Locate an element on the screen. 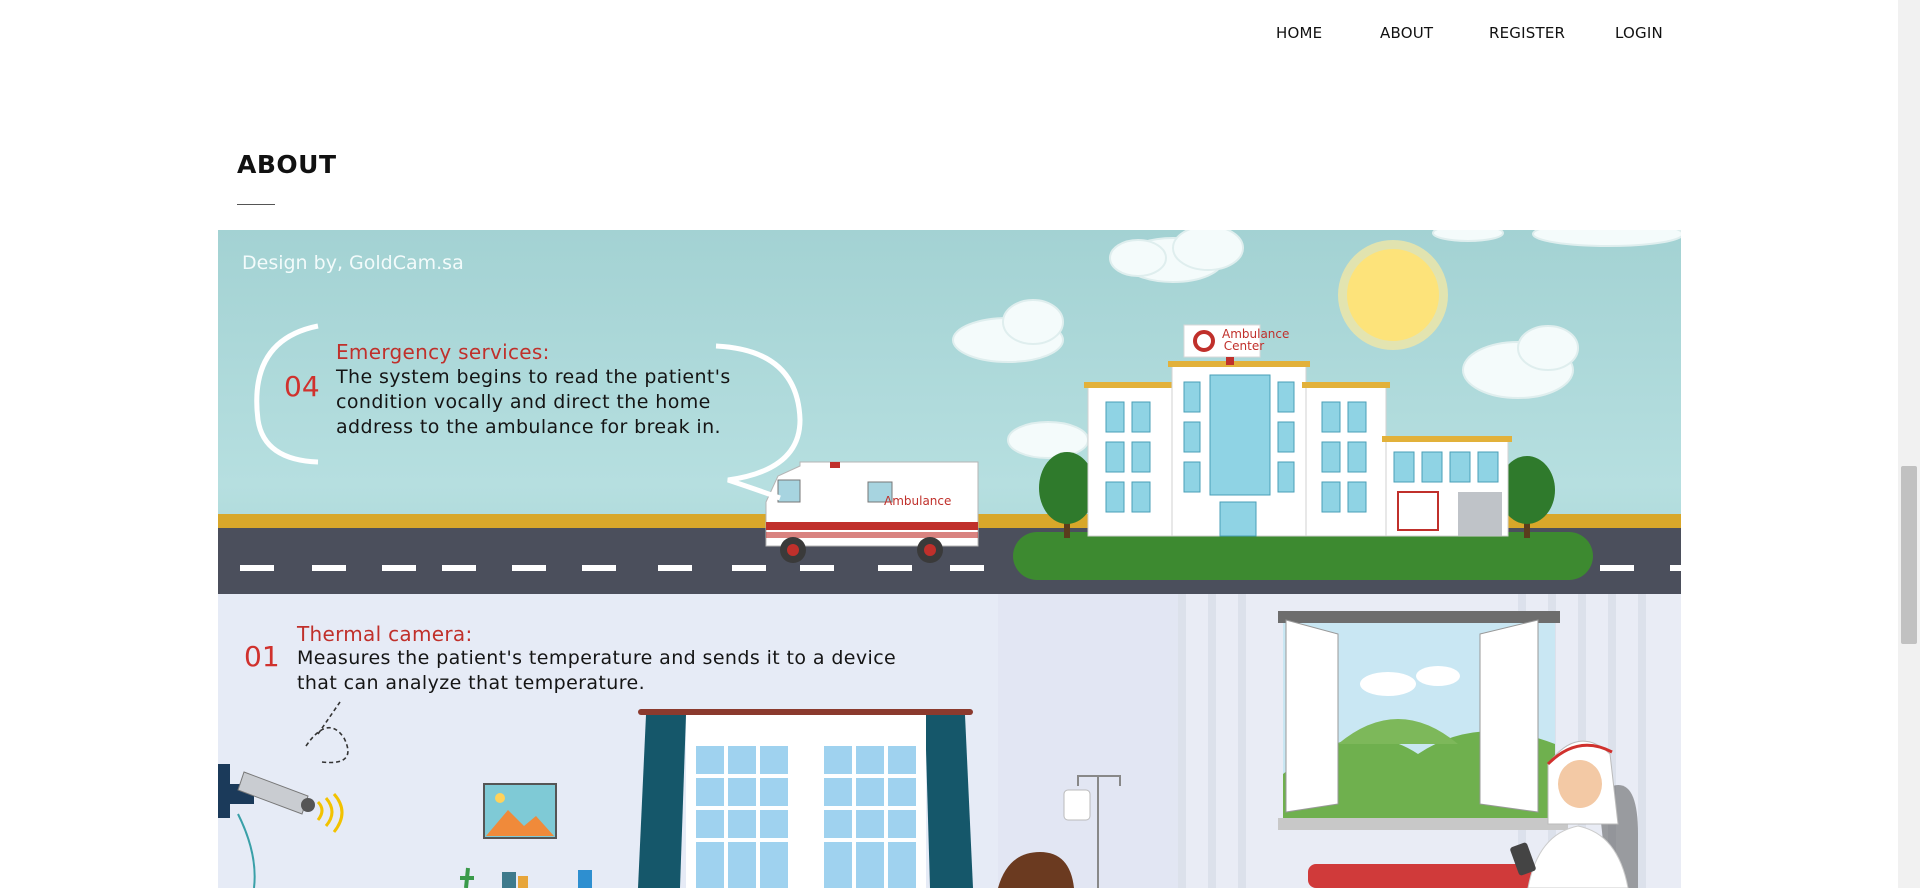  outdoor-window-icon is located at coordinates (1423, 720).